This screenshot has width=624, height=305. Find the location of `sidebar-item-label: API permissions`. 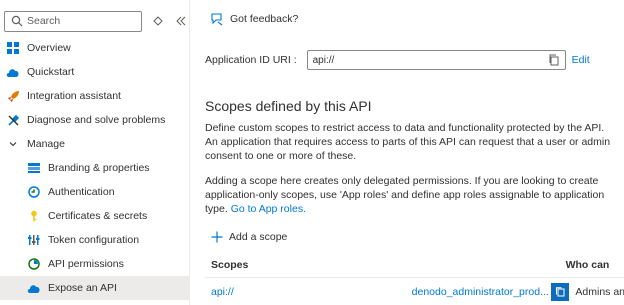

sidebar-item-label: API permissions is located at coordinates (86, 264).